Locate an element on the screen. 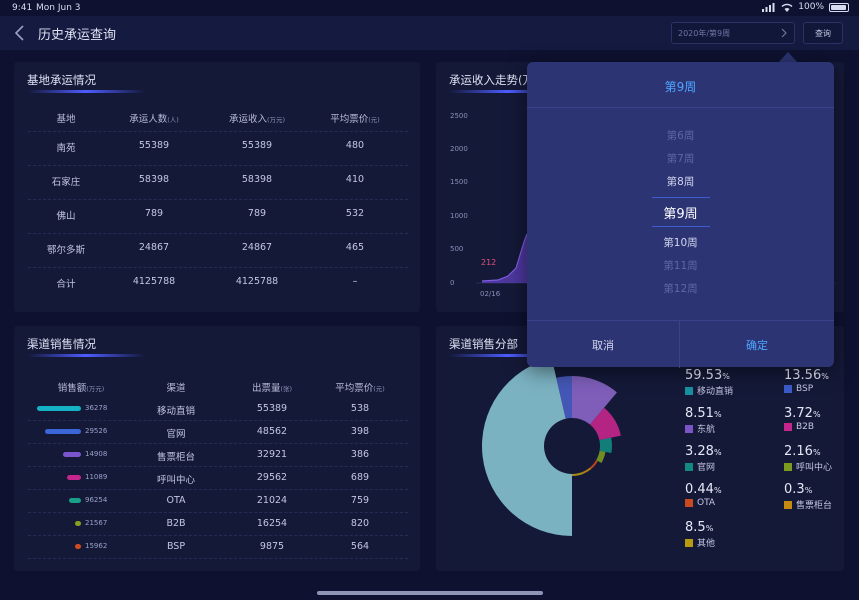 The height and width of the screenshot is (600, 859). status-time: 9:41 is located at coordinates (22, 8).